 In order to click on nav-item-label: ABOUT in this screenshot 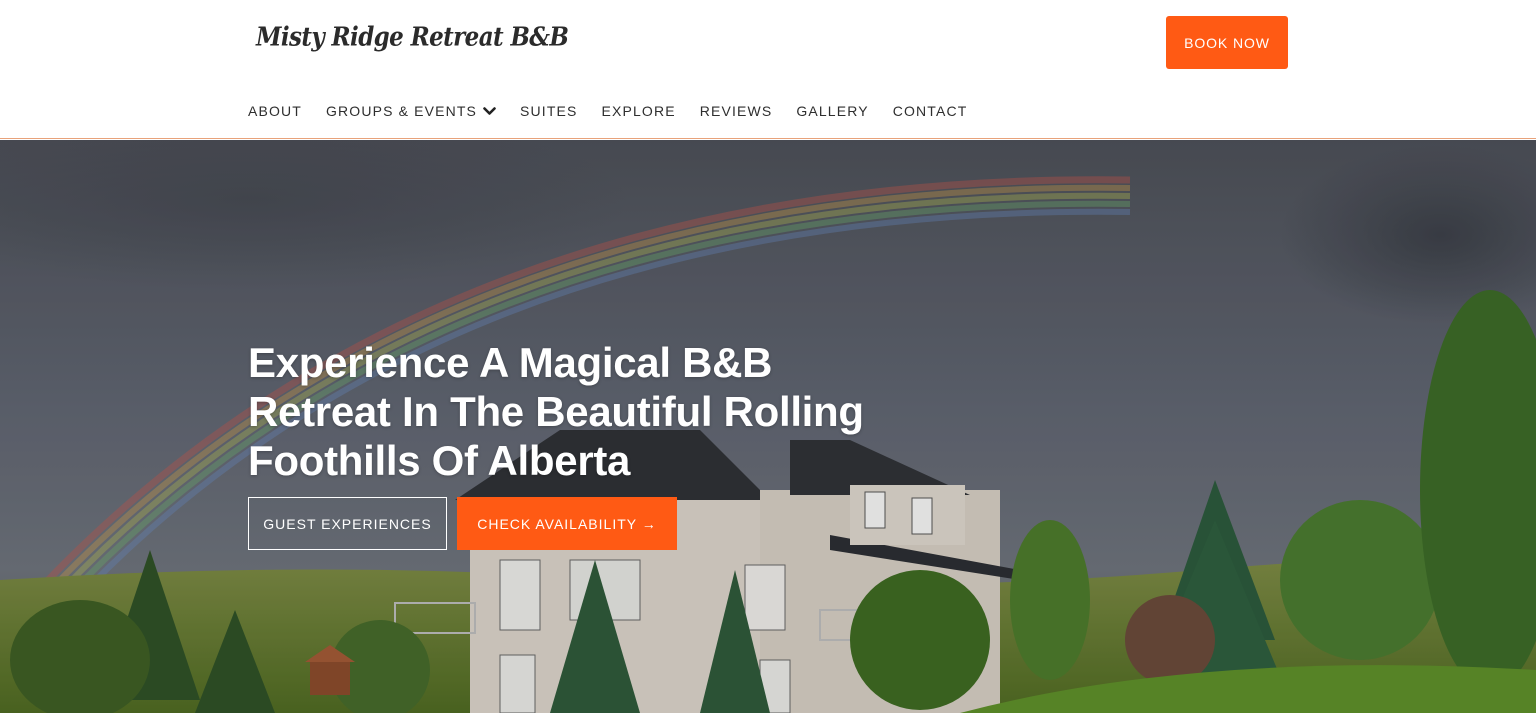, I will do `click(275, 111)`.